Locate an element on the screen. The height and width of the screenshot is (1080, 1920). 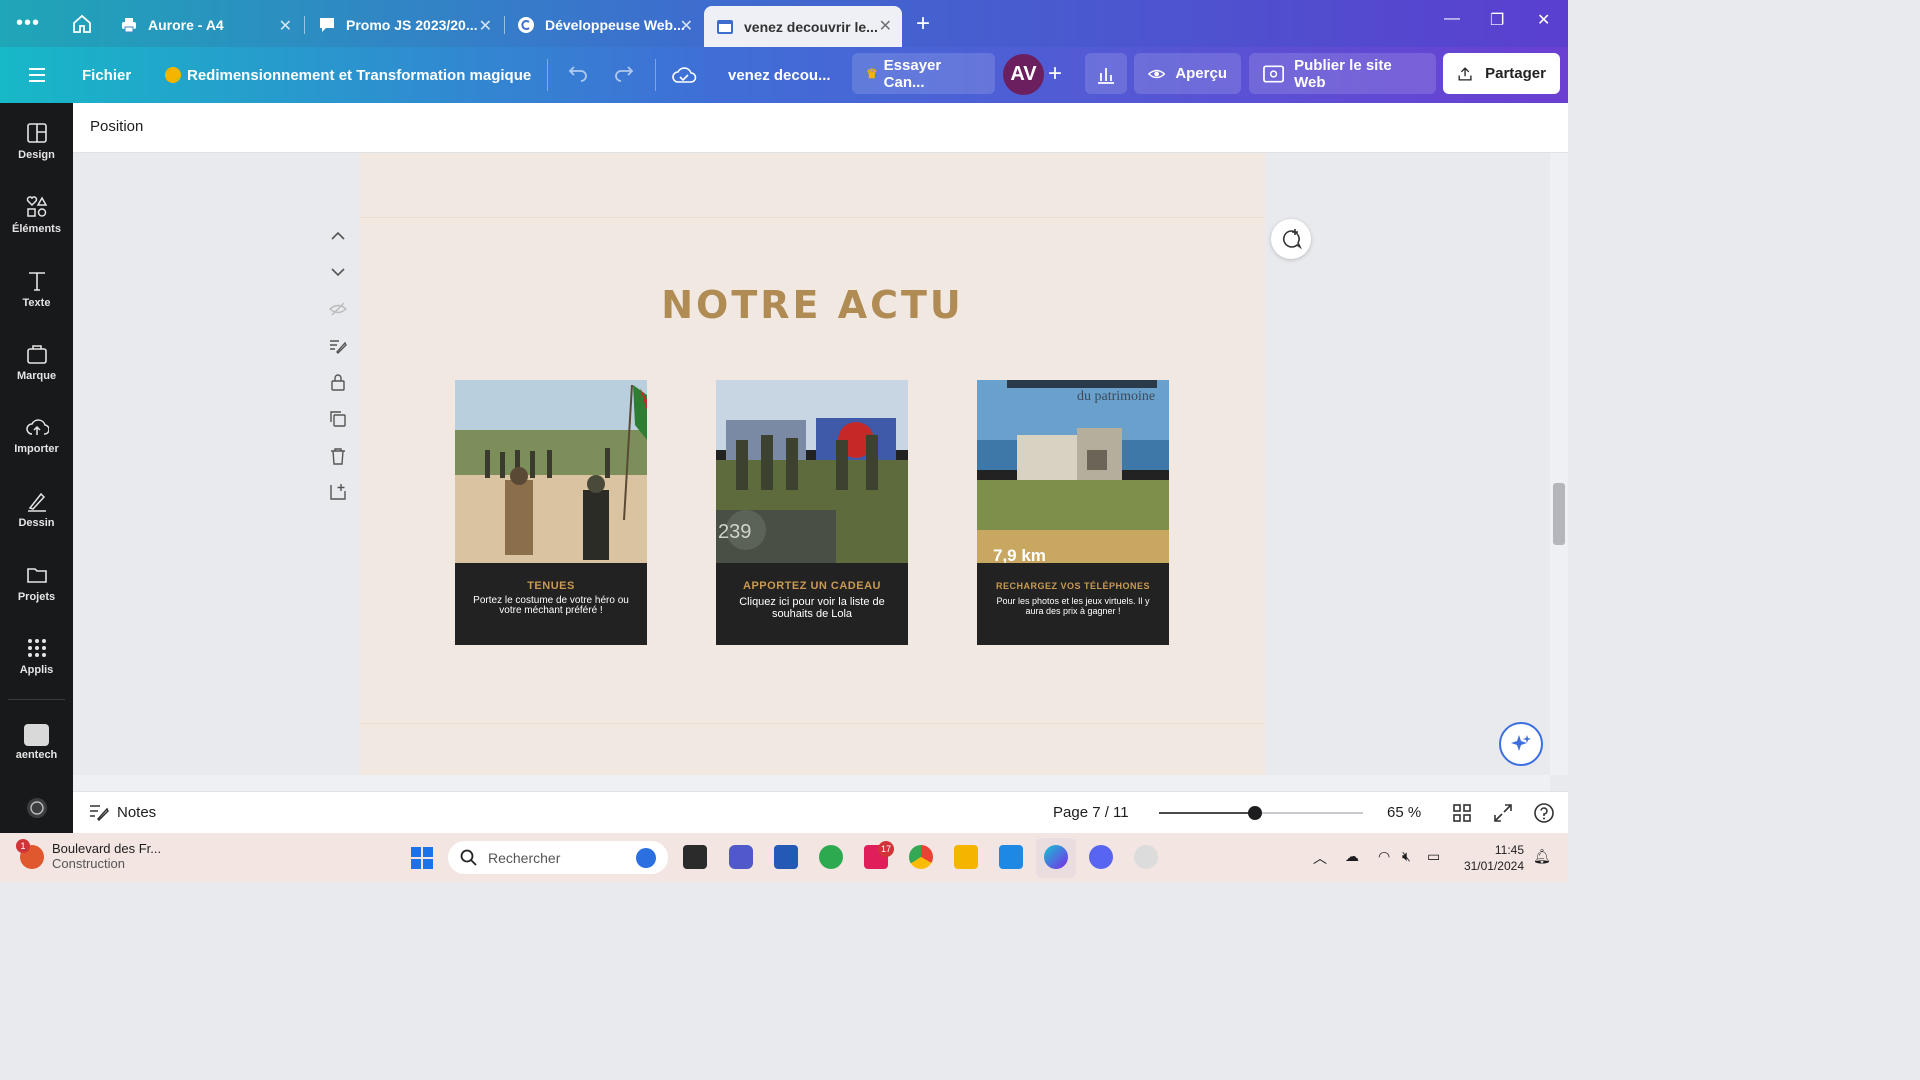
redo-icon is located at coordinates (624, 75).